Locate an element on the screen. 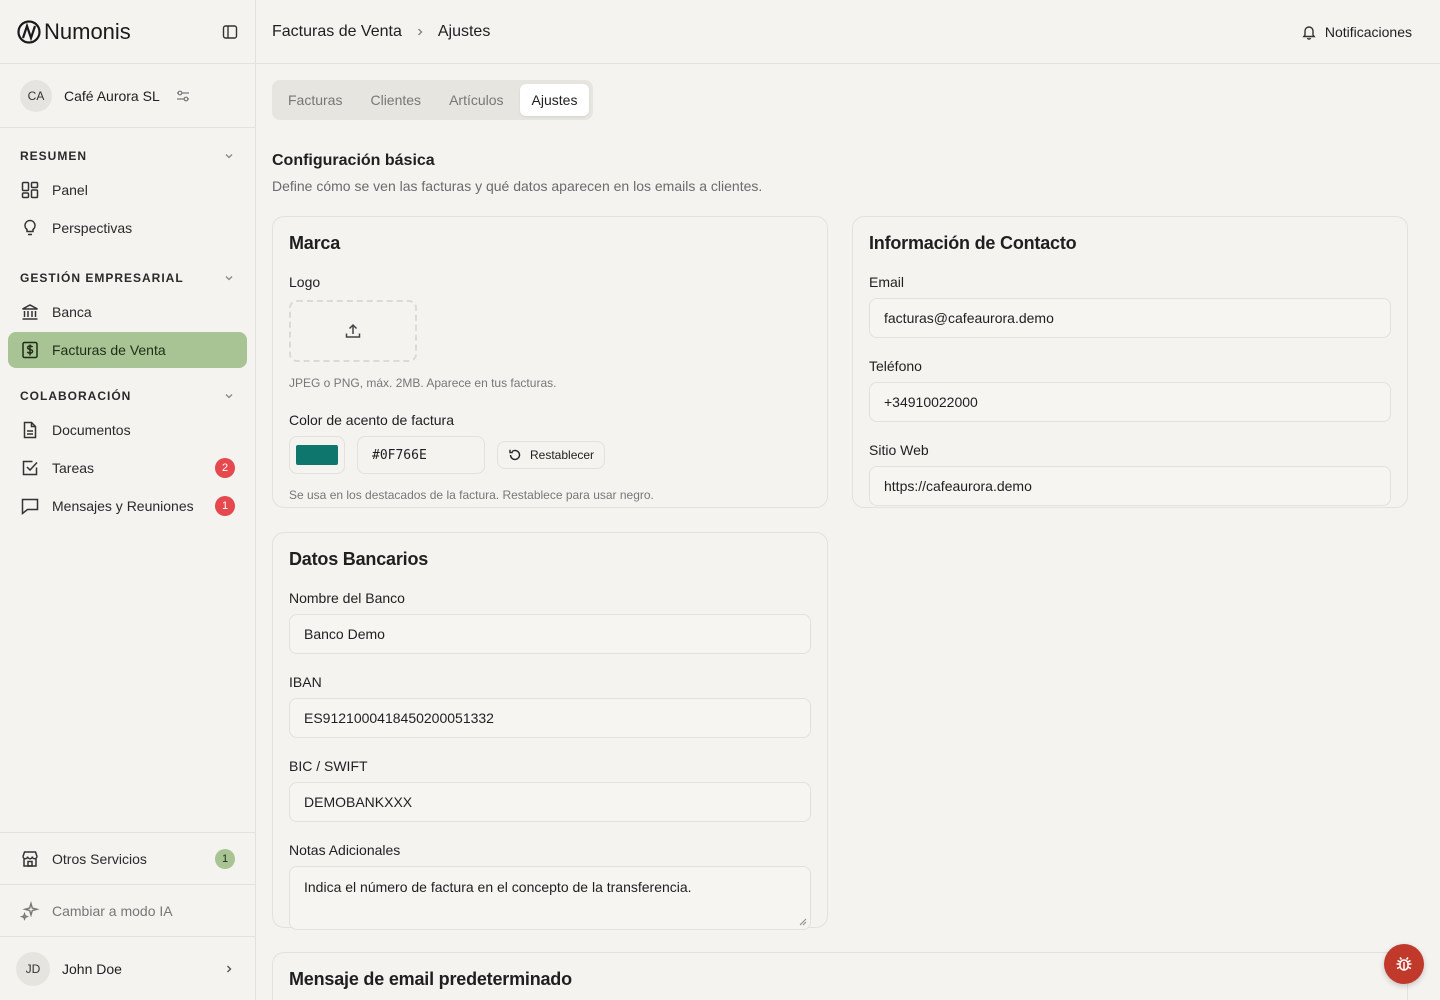 Image resolution: width=1440 pixels, height=1000 pixels. tab-facturas: Facturas is located at coordinates (315, 100).